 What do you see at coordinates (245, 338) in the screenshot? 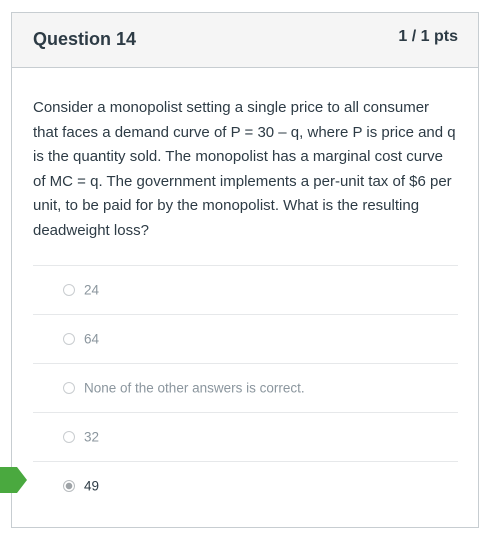
I see `answer-option: 64` at bounding box center [245, 338].